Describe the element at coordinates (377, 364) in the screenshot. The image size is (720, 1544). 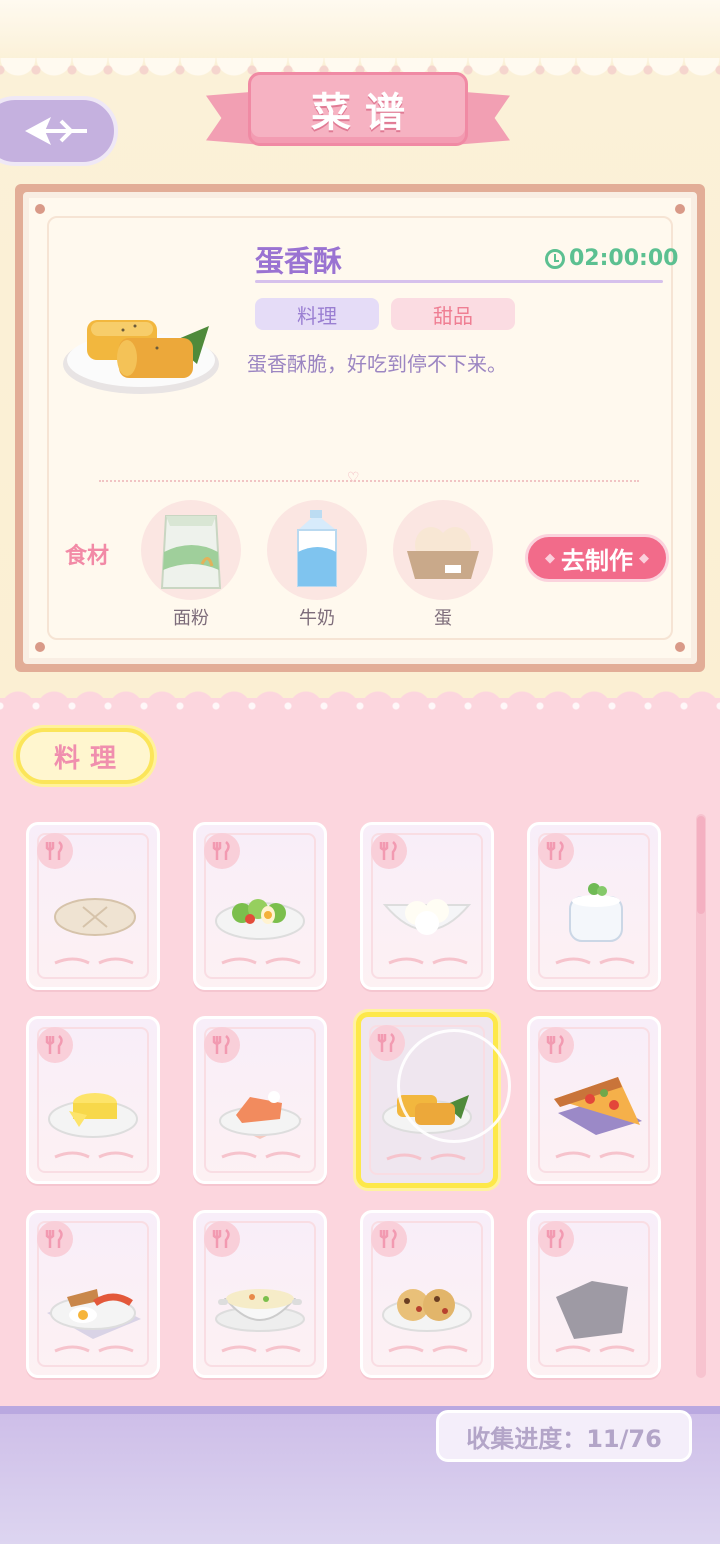
I see `recipe-description: 蛋香酥脆，好吃到停不下来。` at that location.